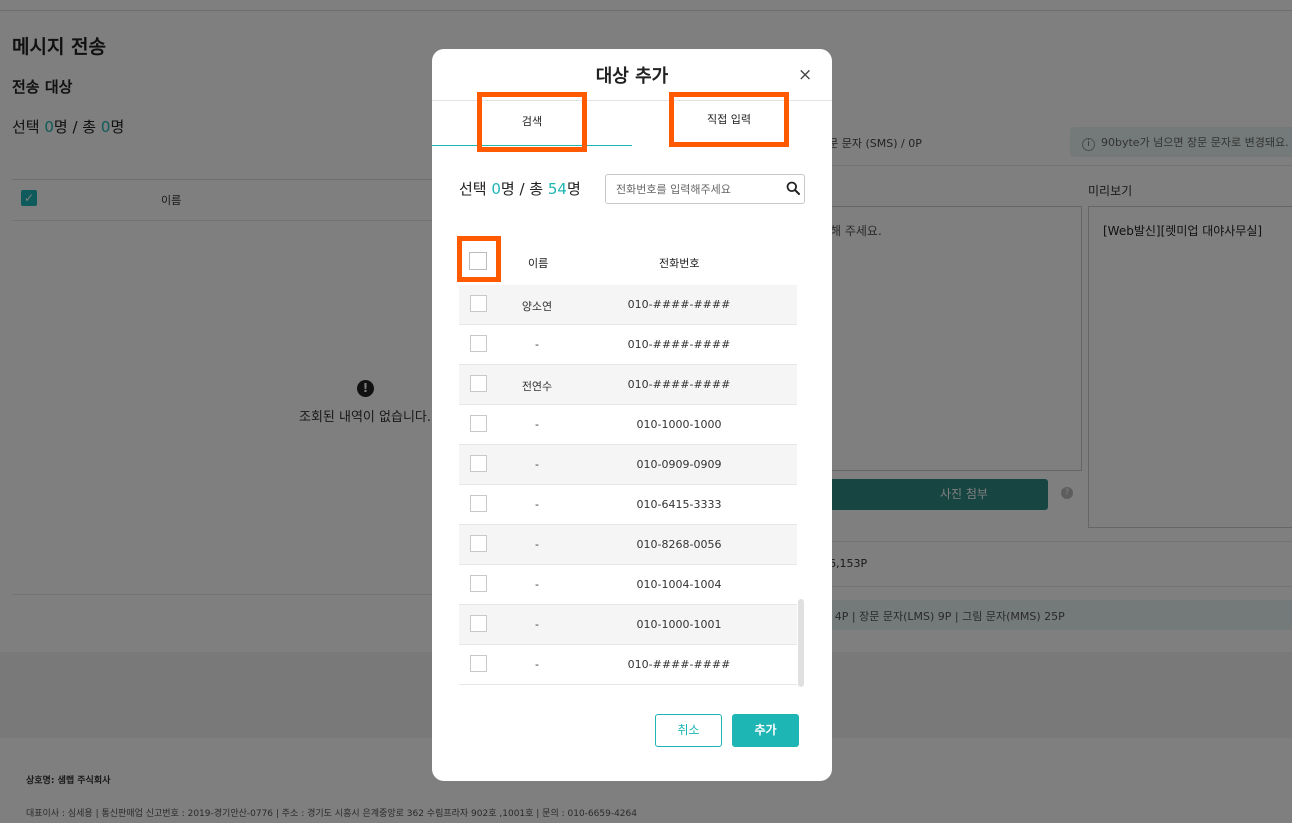 The width and height of the screenshot is (1292, 823). I want to click on row-phone: 010-1000-1000, so click(679, 424).